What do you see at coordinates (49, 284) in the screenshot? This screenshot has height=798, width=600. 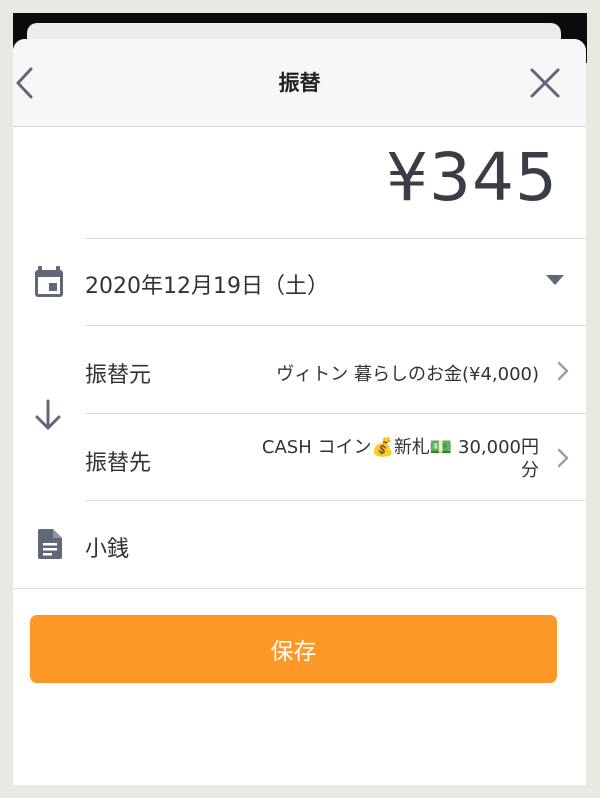 I see `calendar-icon` at bounding box center [49, 284].